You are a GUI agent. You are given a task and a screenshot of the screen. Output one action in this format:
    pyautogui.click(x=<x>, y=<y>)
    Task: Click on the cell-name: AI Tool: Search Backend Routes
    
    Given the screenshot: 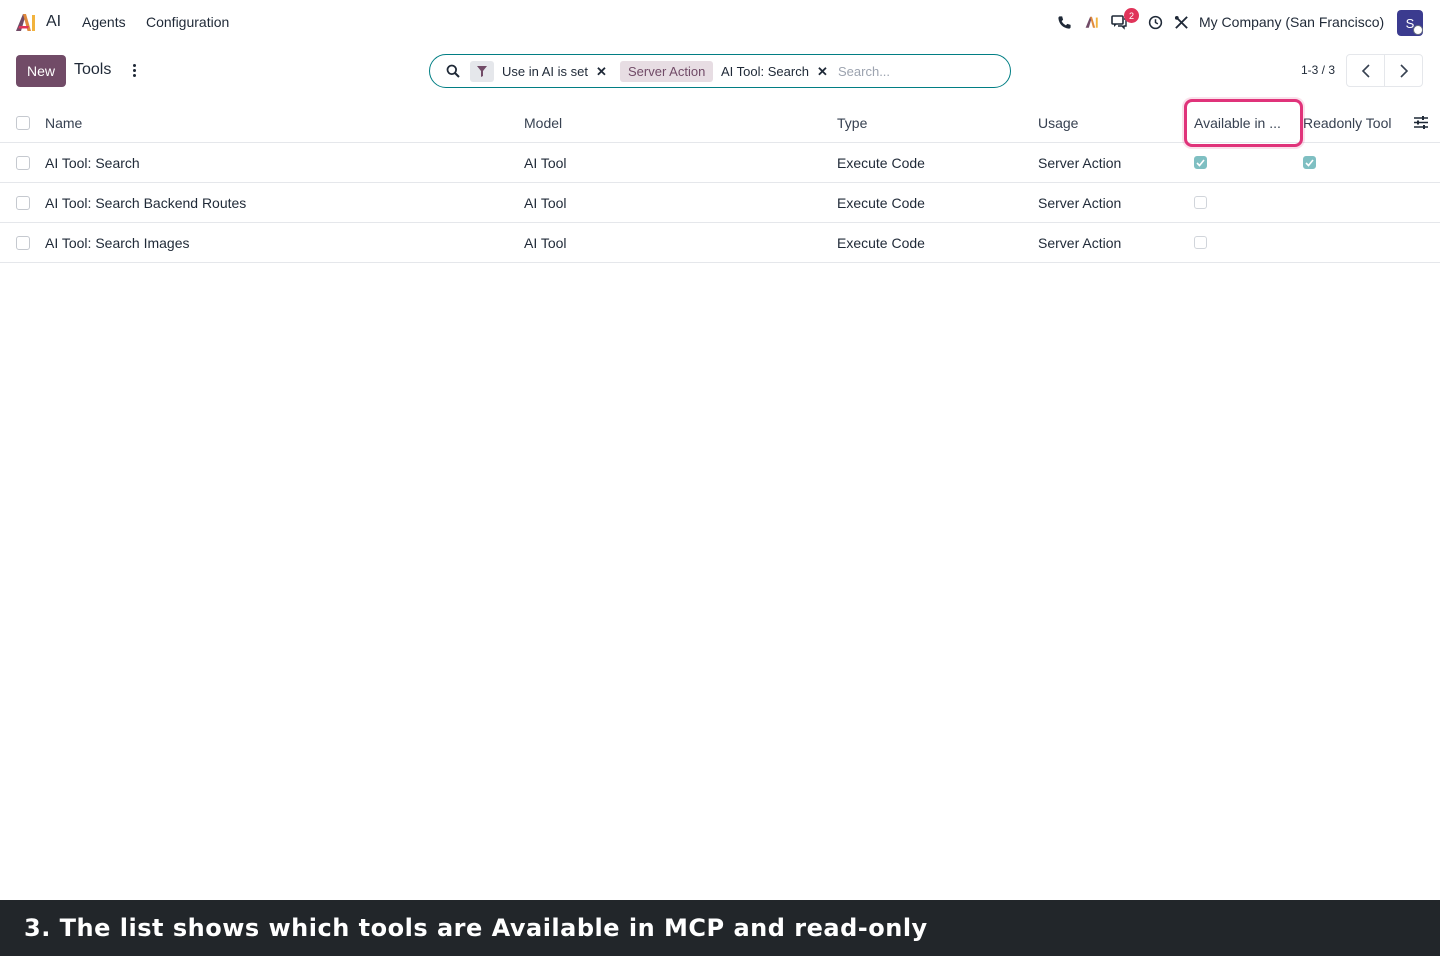 What is the action you would take?
    pyautogui.click(x=146, y=202)
    